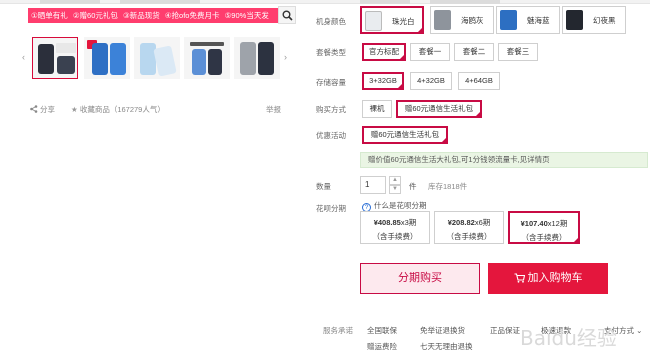 This screenshot has width=650, height=361. What do you see at coordinates (384, 52) in the screenshot?
I see `package-option: 官方标配` at bounding box center [384, 52].